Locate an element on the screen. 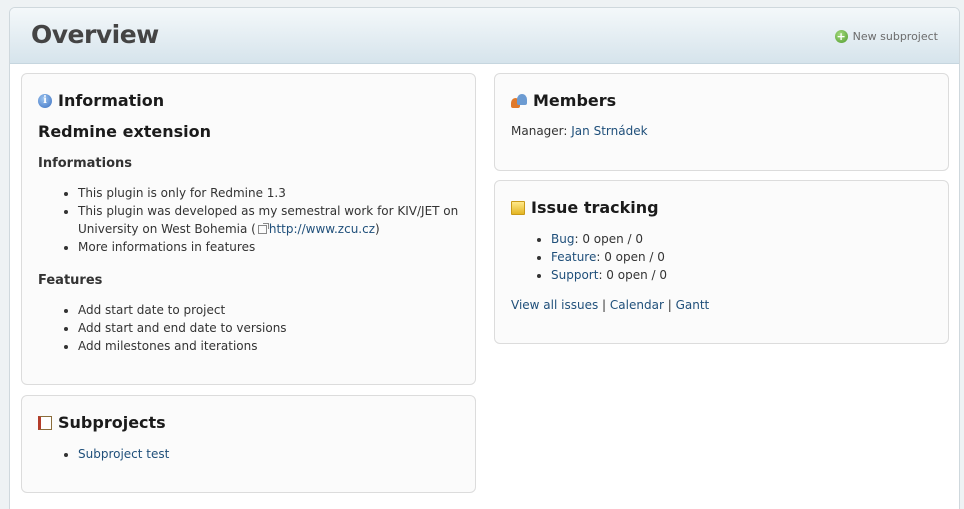 Image resolution: width=964 pixels, height=509 pixels. page-header: Overview + New subproject is located at coordinates (484, 36).